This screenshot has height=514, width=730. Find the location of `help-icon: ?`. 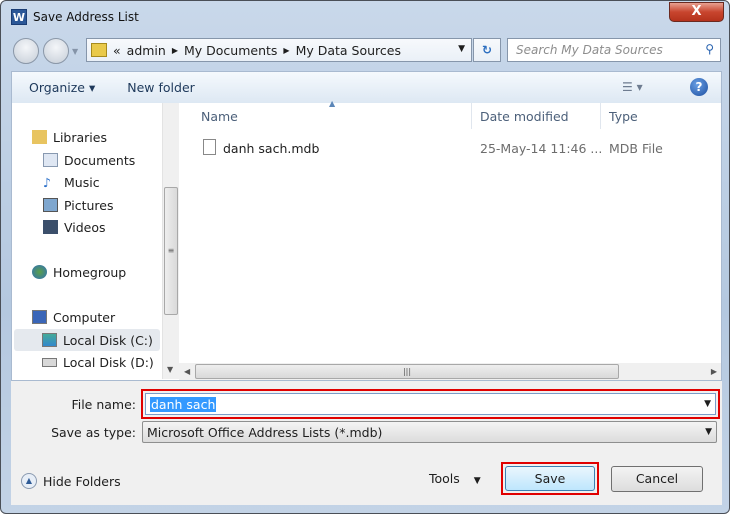

help-icon: ? is located at coordinates (699, 87).